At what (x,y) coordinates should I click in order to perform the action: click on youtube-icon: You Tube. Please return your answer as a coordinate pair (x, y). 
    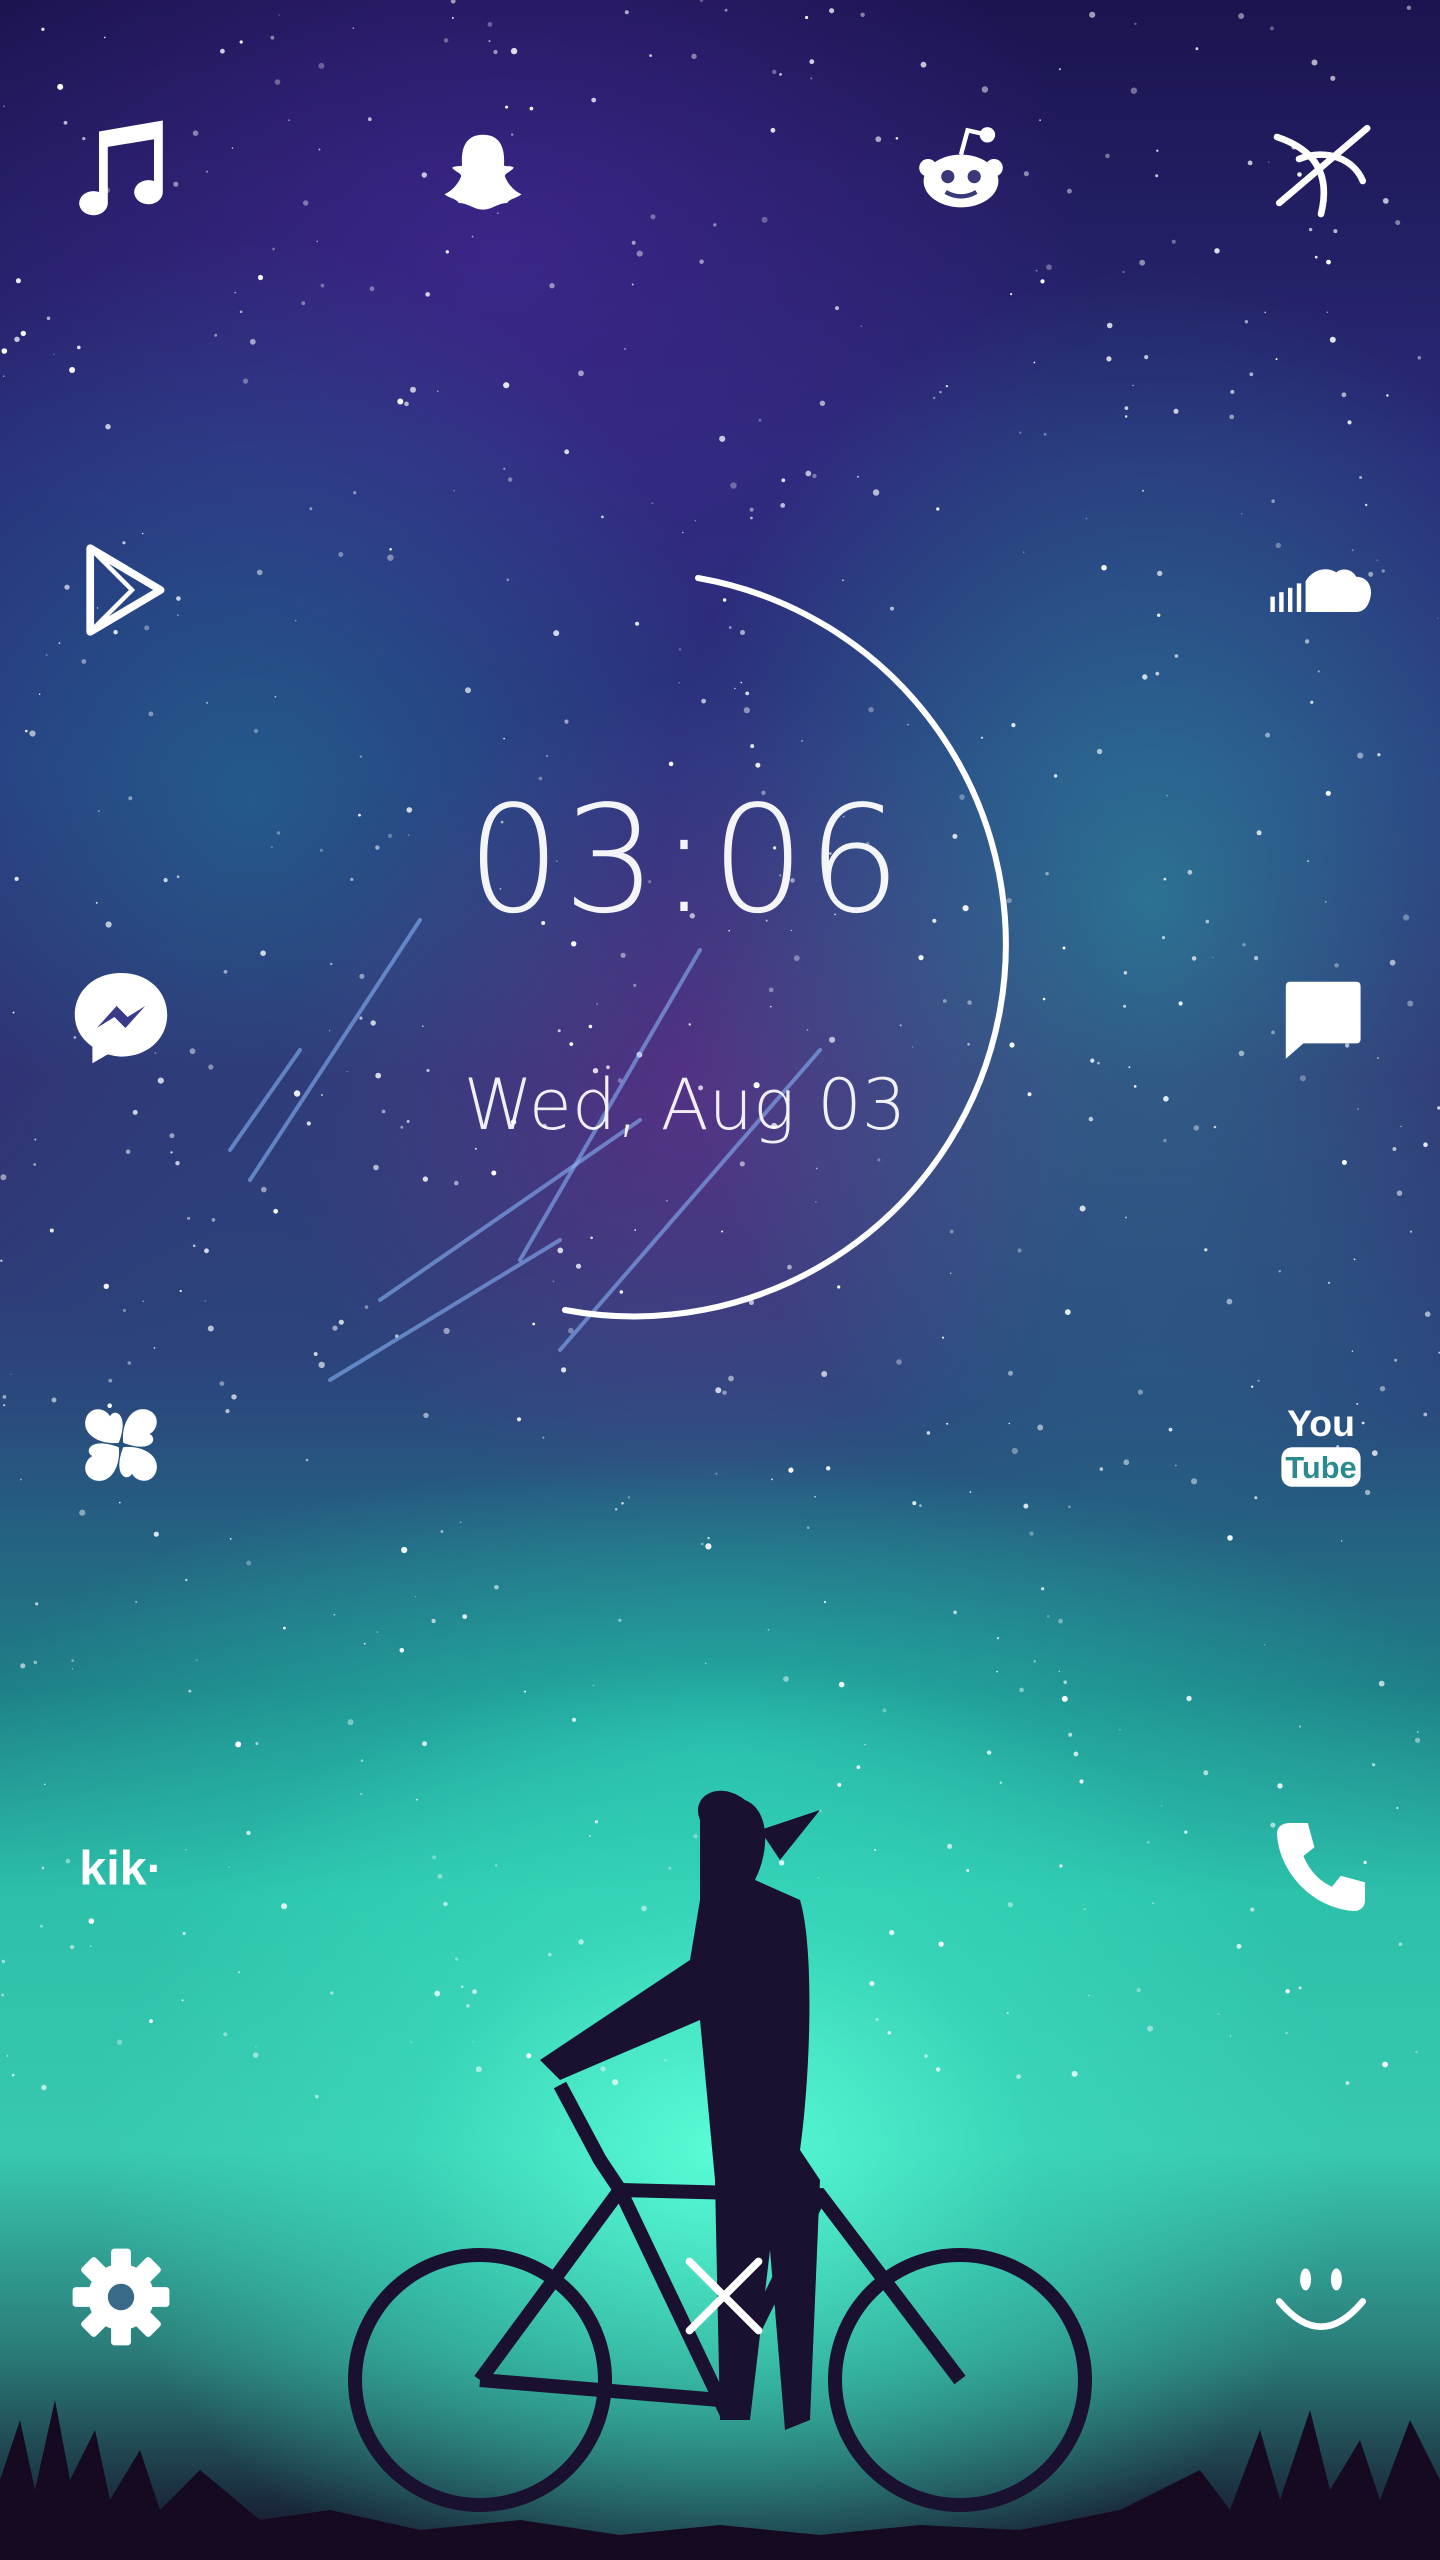
    Looking at the image, I should click on (1321, 1445).